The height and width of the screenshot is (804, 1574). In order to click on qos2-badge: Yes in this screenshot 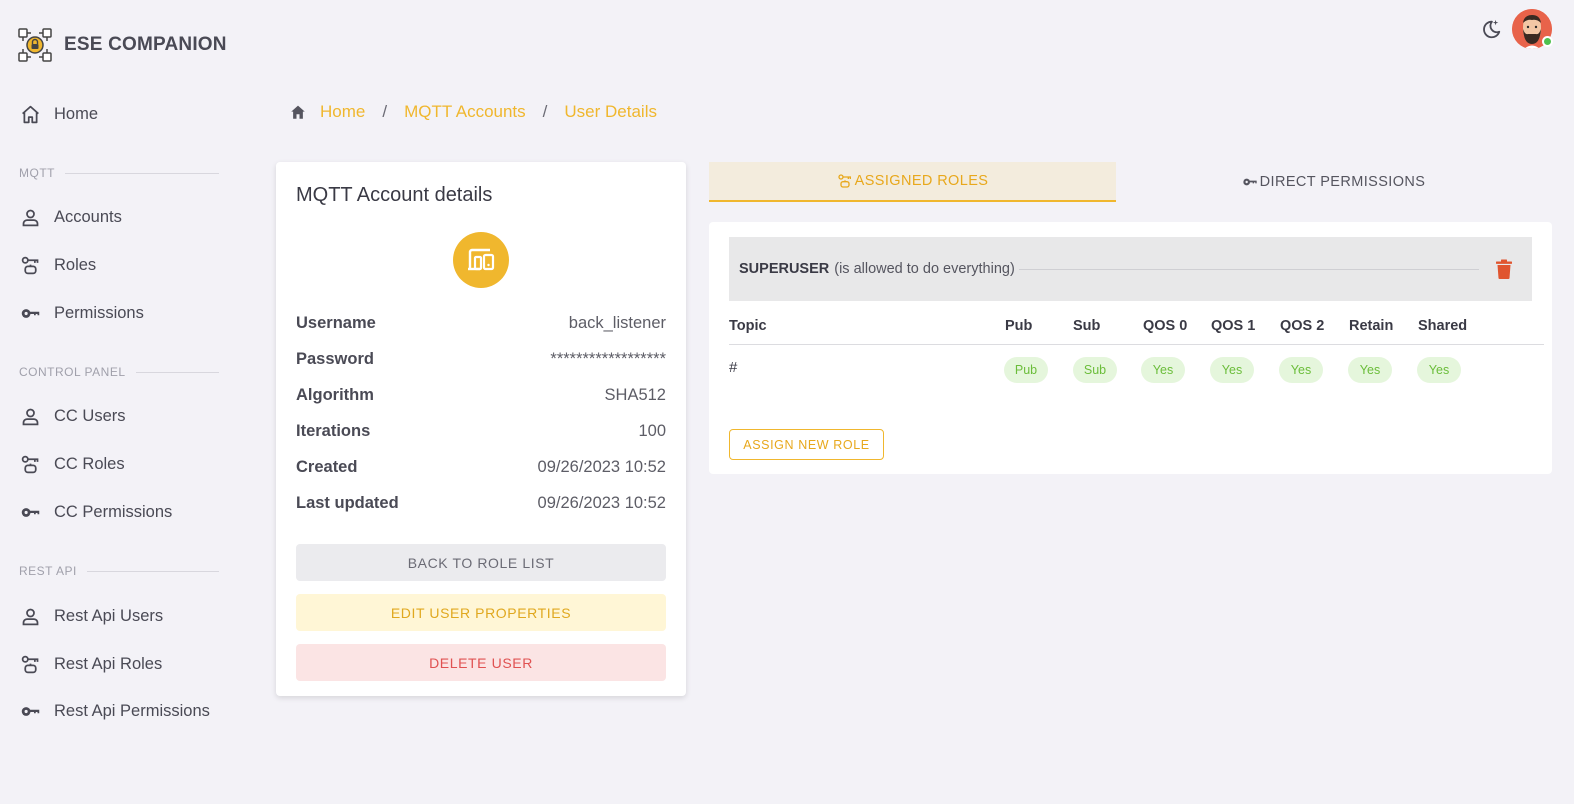, I will do `click(1301, 370)`.